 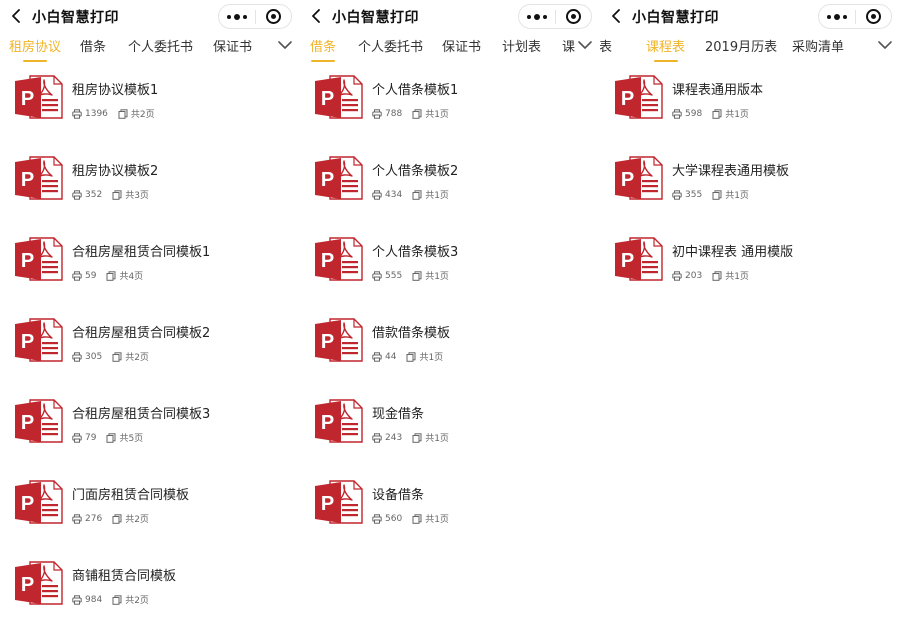 I want to click on list-item: P 租房协议模板2 352 共3页, so click(x=150, y=188).